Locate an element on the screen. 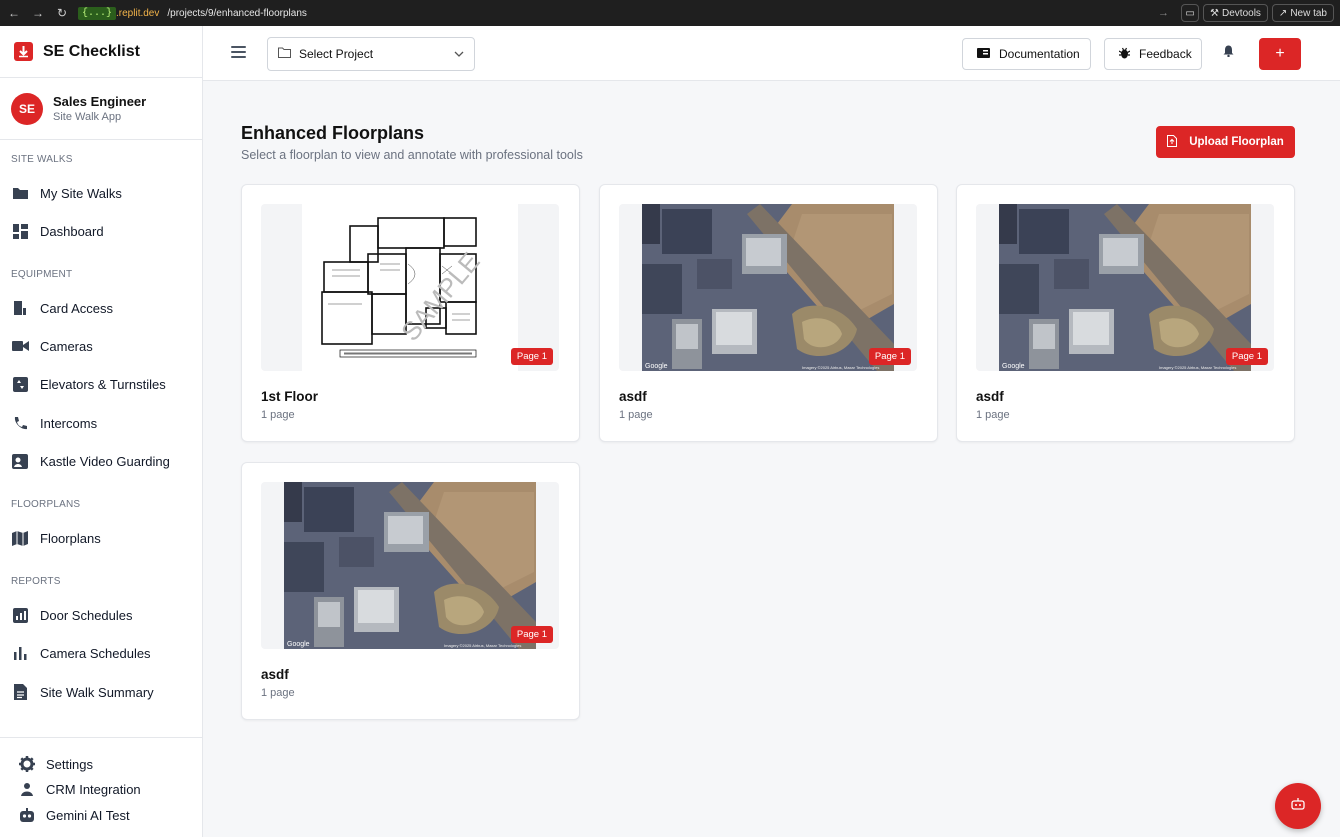 This screenshot has height=837, width=1340. floorplan-name: 1st Floor is located at coordinates (290, 396).